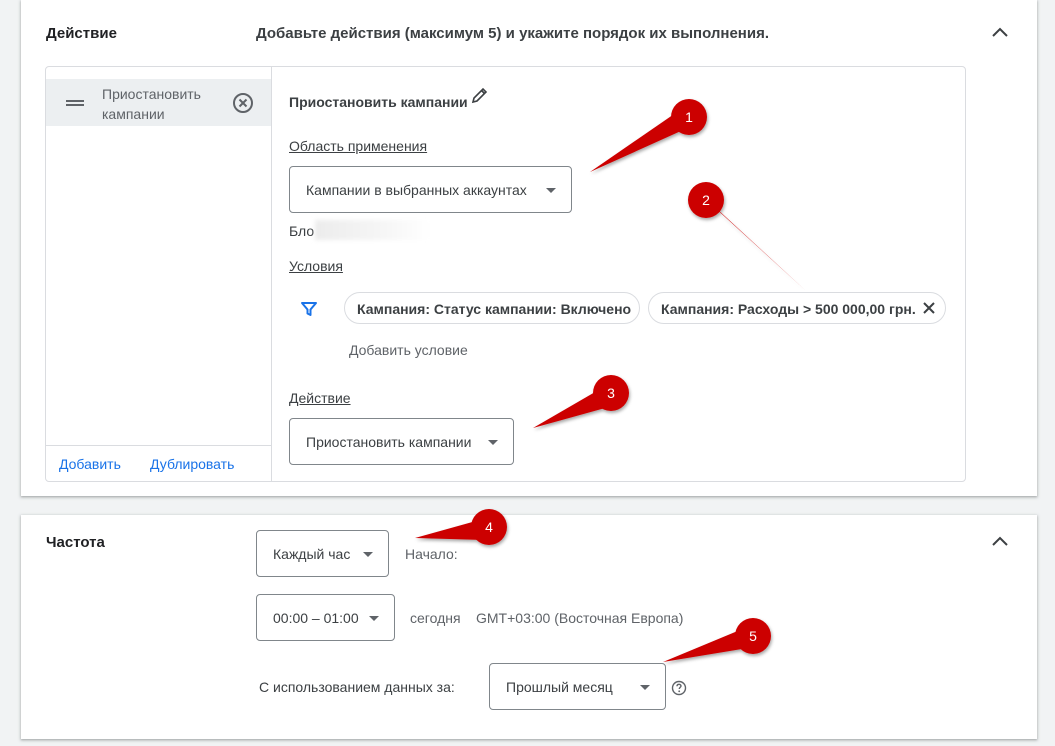  Describe the element at coordinates (151, 104) in the screenshot. I see `action-list-item-label: Приостановить кампании` at that location.